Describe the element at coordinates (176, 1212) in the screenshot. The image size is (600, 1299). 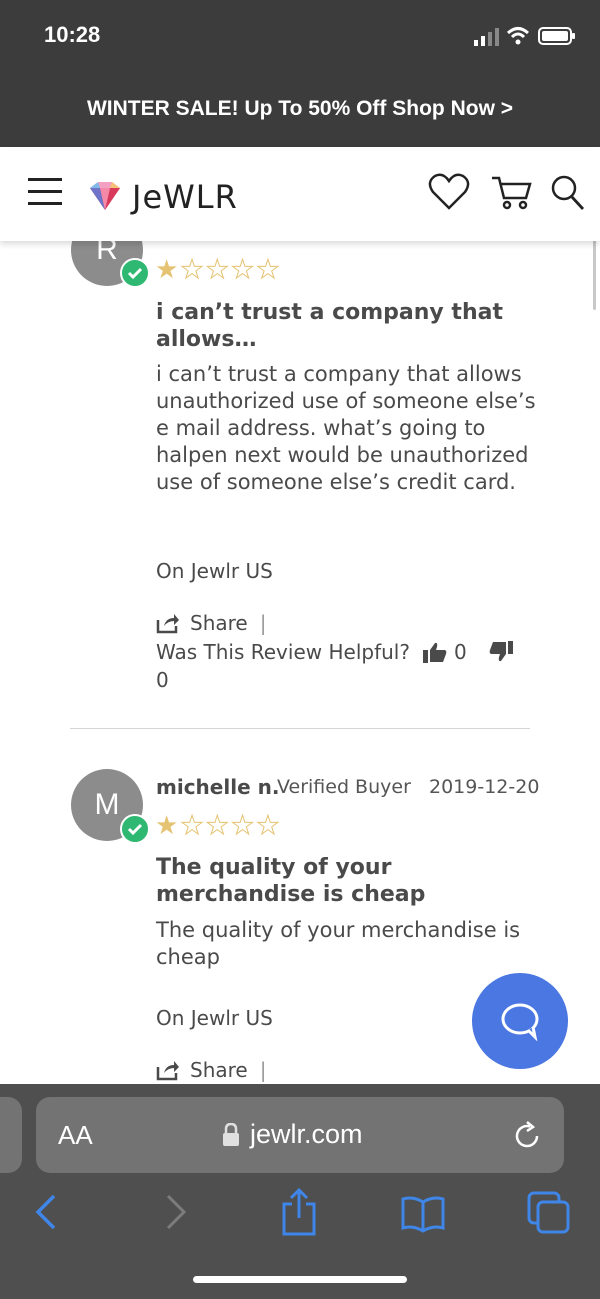
I see `forward-icon` at that location.